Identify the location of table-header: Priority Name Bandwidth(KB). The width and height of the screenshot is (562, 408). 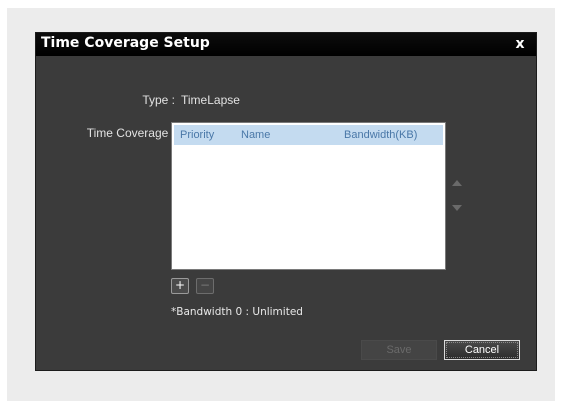
(308, 135).